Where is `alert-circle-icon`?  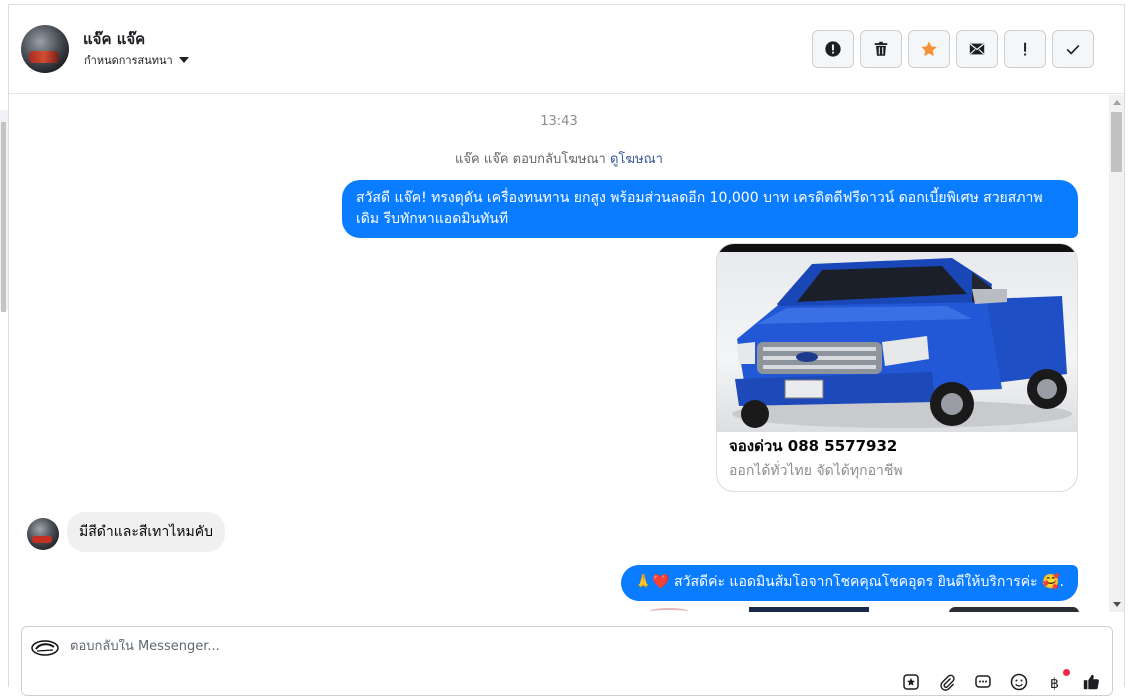
alert-circle-icon is located at coordinates (833, 49).